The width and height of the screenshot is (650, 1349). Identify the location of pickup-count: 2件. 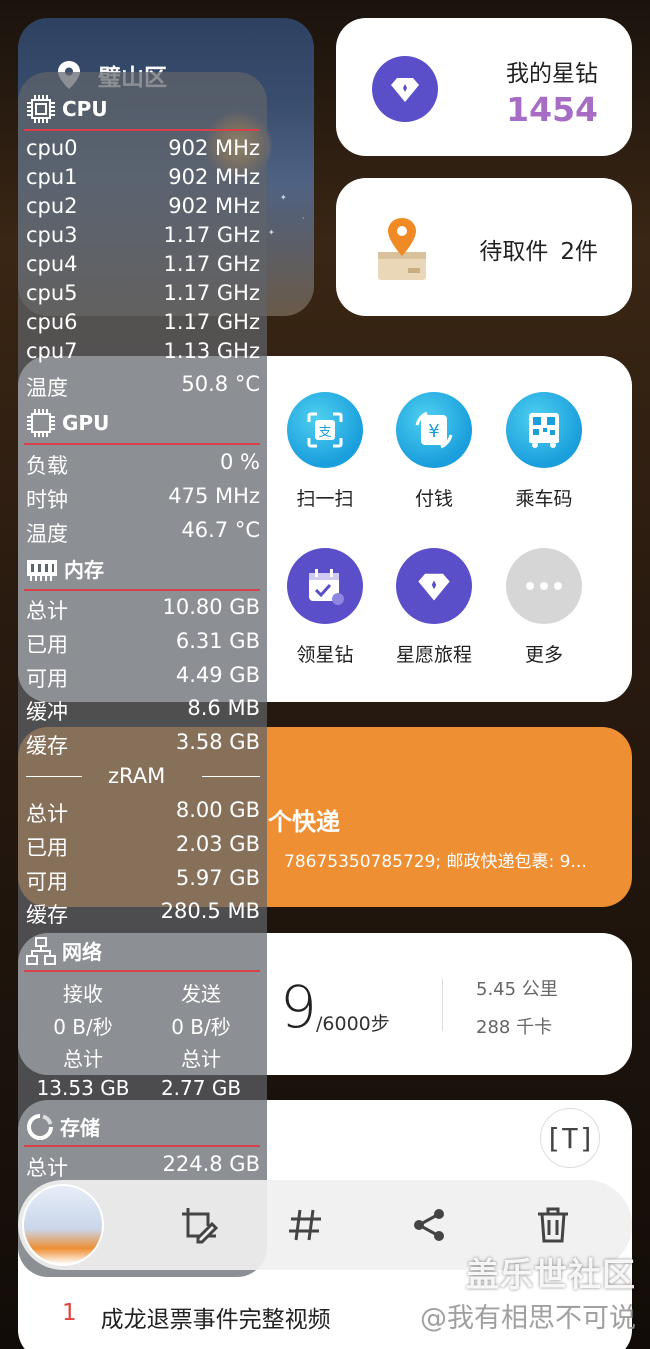
(579, 252).